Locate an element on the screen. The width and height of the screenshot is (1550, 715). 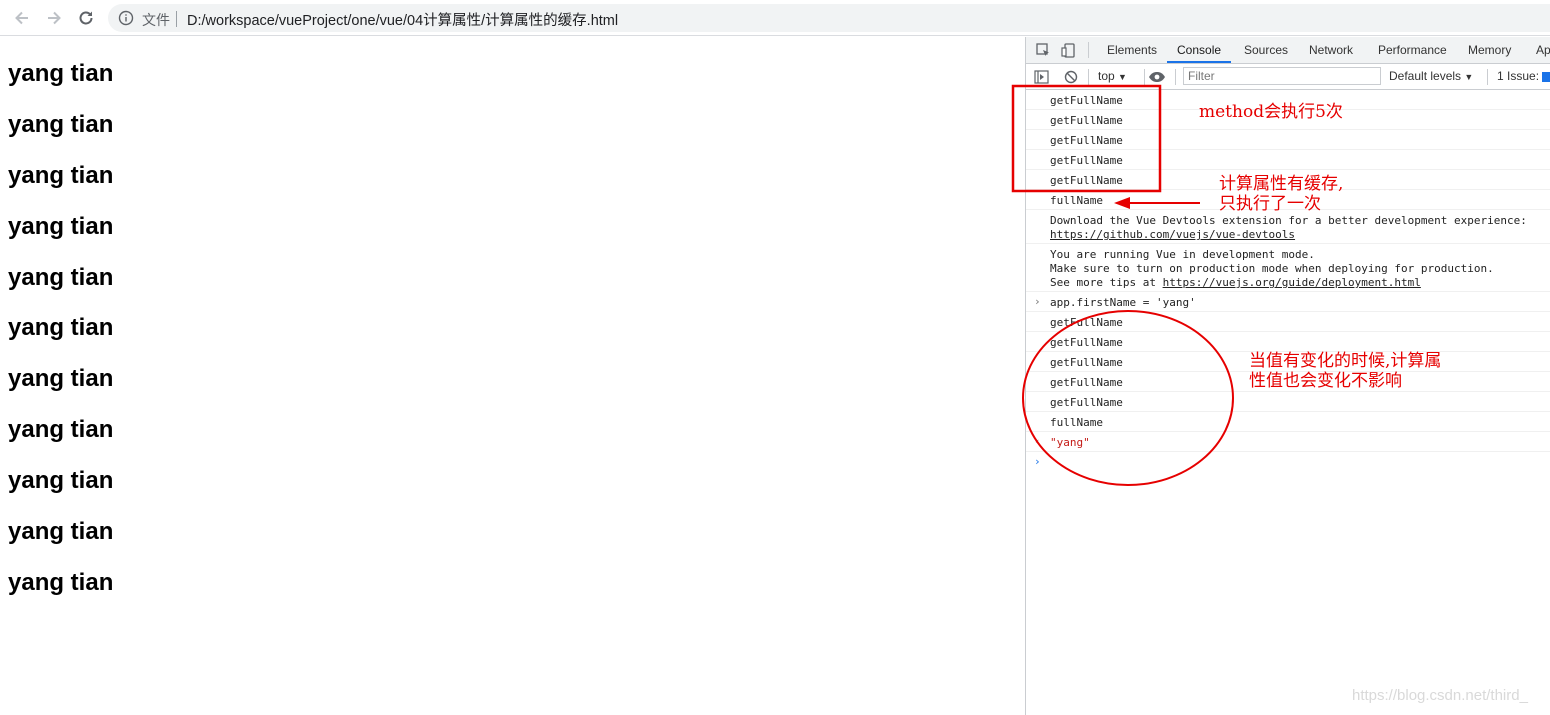
issue-flag-icon is located at coordinates (1546, 76).